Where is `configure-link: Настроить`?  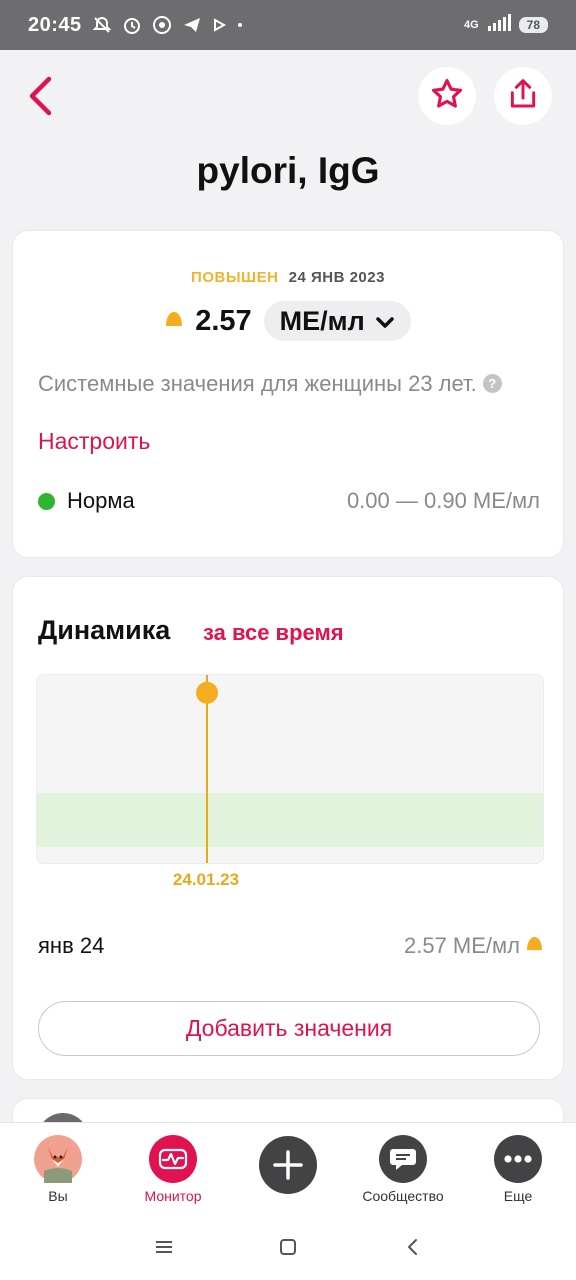
configure-link: Настроить is located at coordinates (94, 441).